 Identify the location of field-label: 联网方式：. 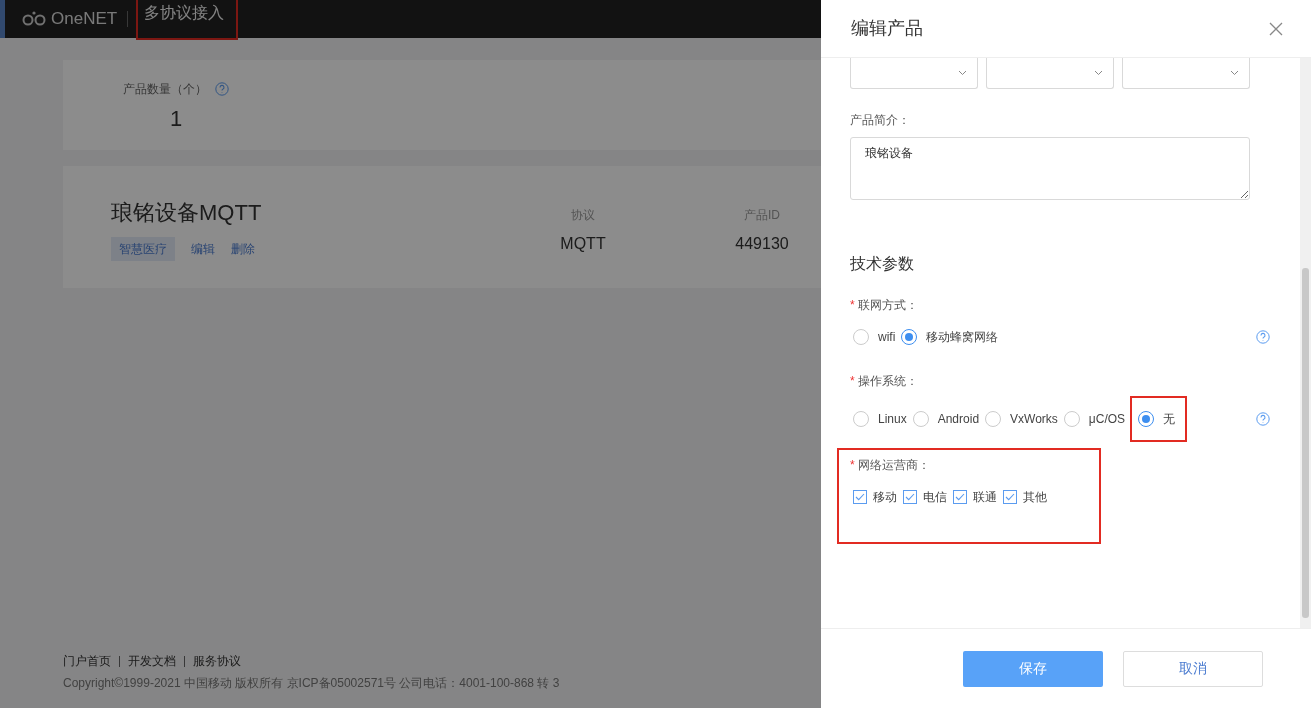
(887, 305).